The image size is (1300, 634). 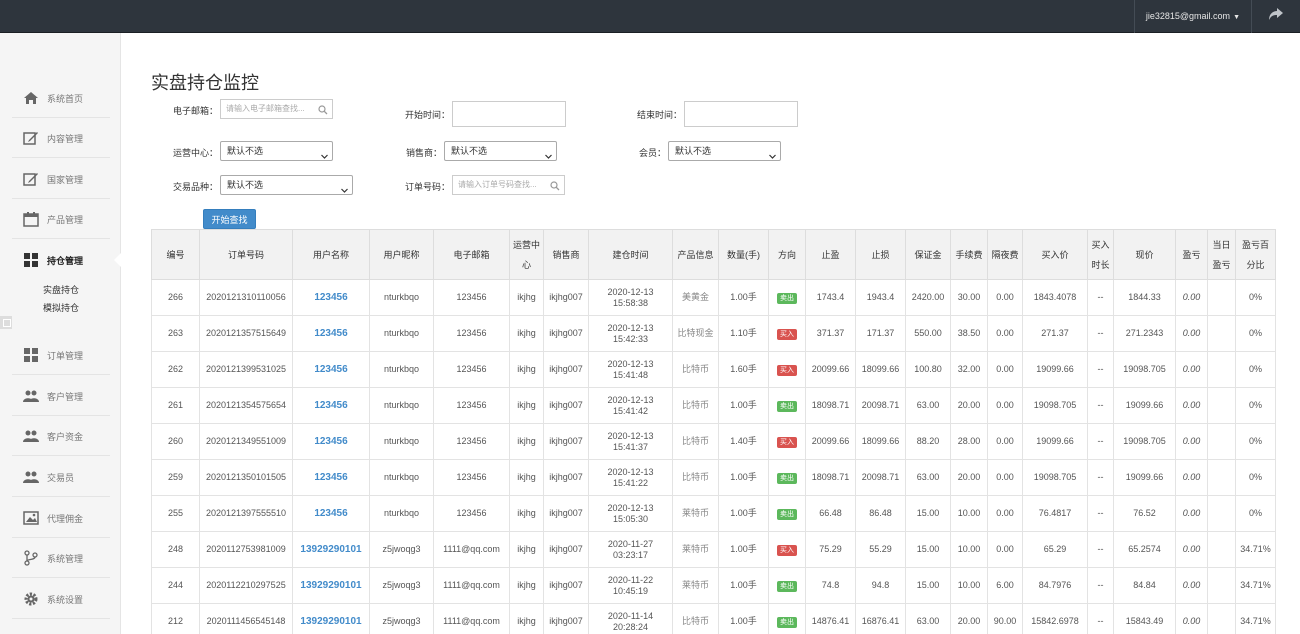 I want to click on table-cell: 2020121350101505, so click(x=246, y=477).